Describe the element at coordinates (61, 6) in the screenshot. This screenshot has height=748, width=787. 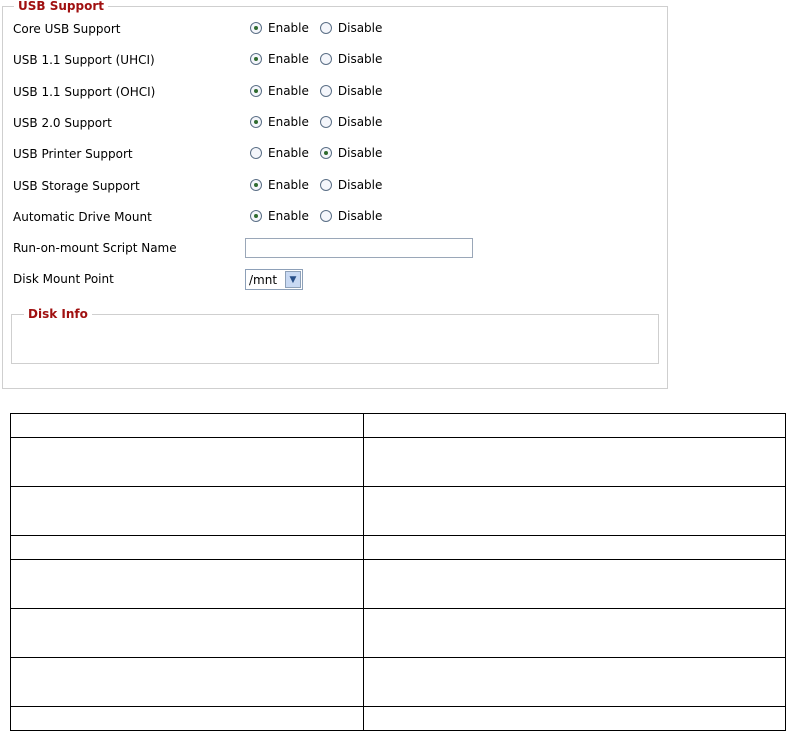
I see `usb-support-legend: USB Support` at that location.